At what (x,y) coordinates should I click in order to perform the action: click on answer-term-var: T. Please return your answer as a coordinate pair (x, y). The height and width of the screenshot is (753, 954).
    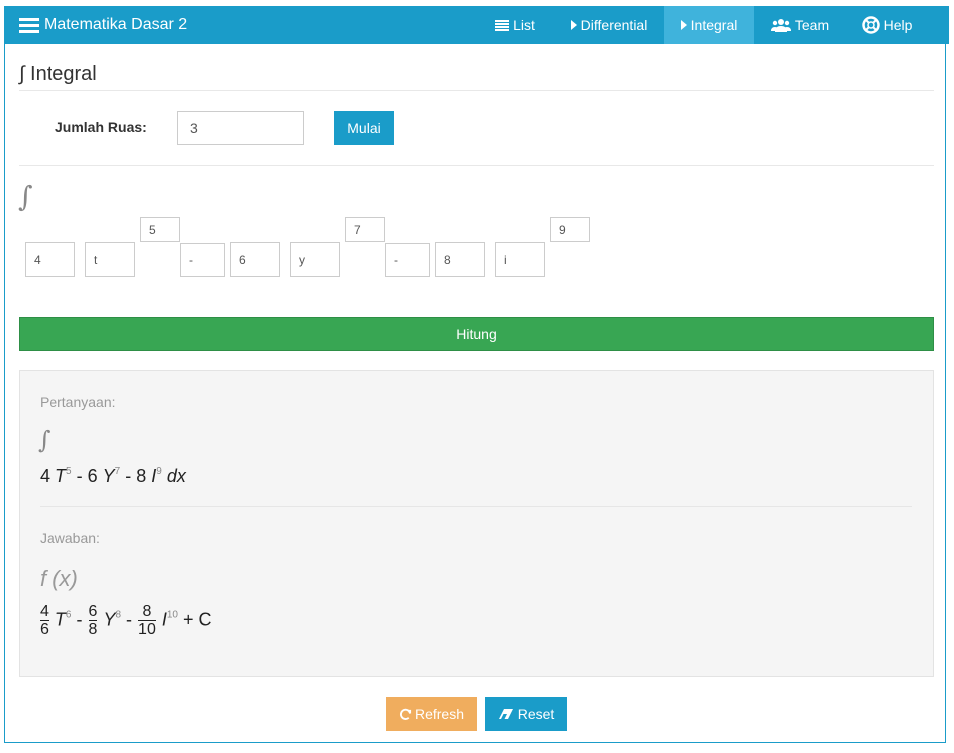
    Looking at the image, I should click on (60, 619).